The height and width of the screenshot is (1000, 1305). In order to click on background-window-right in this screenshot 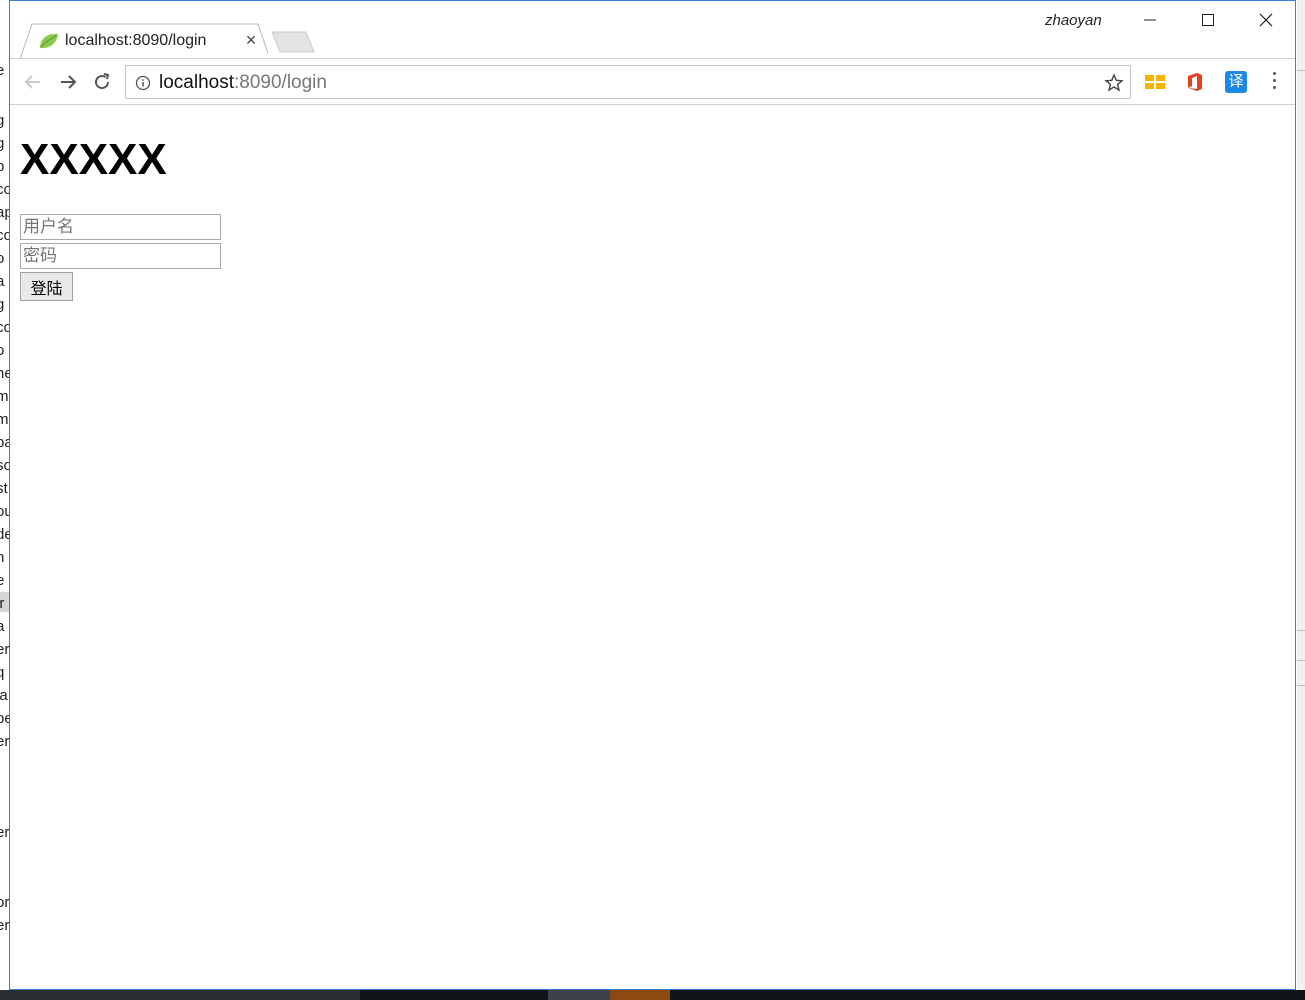, I will do `click(1301, 495)`.